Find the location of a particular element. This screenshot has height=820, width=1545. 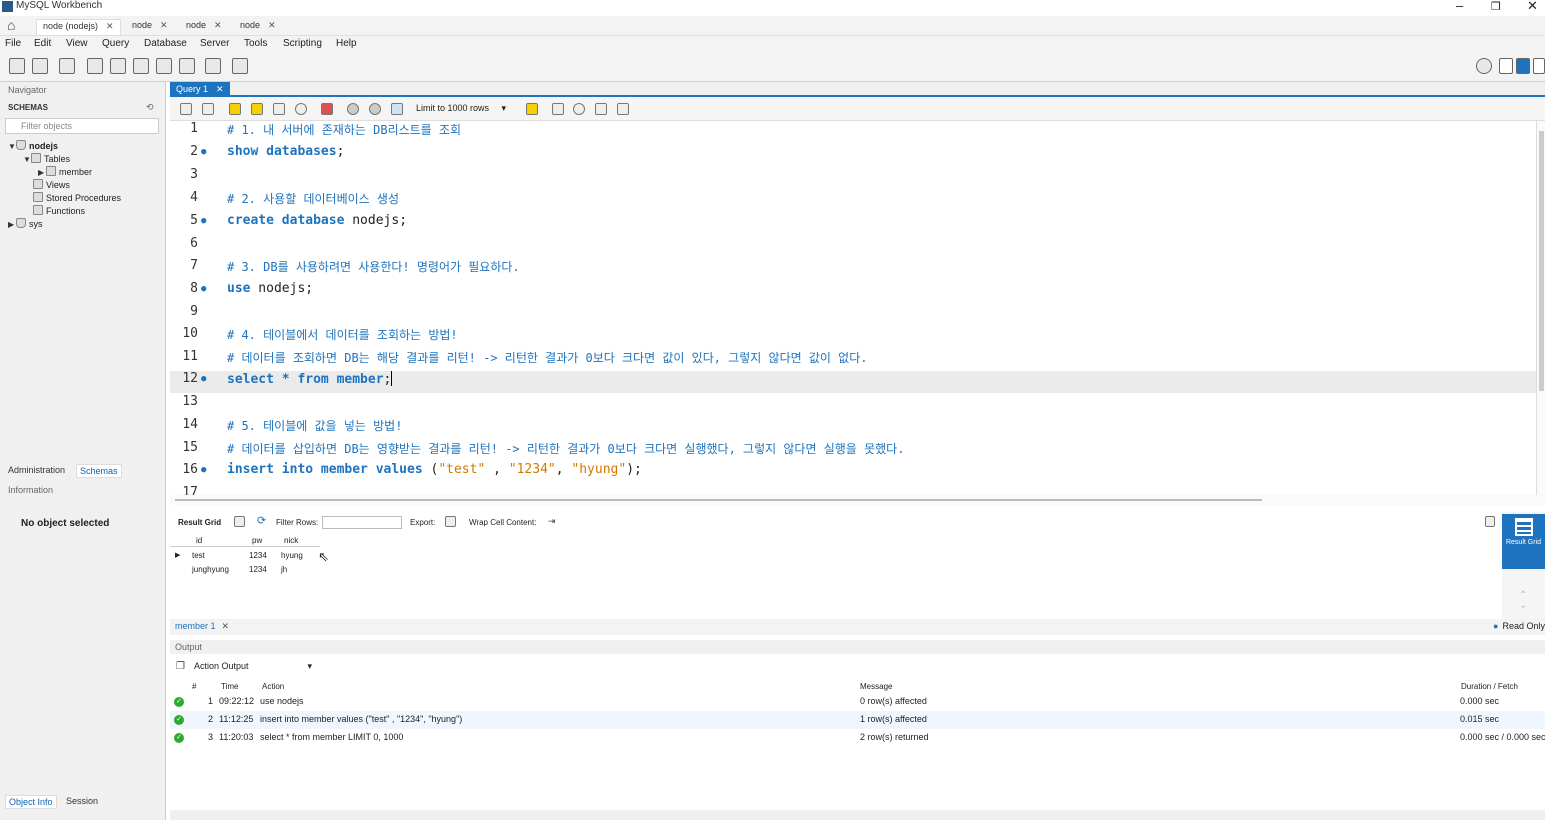

tab-object-info: Object Info is located at coordinates (31, 802).